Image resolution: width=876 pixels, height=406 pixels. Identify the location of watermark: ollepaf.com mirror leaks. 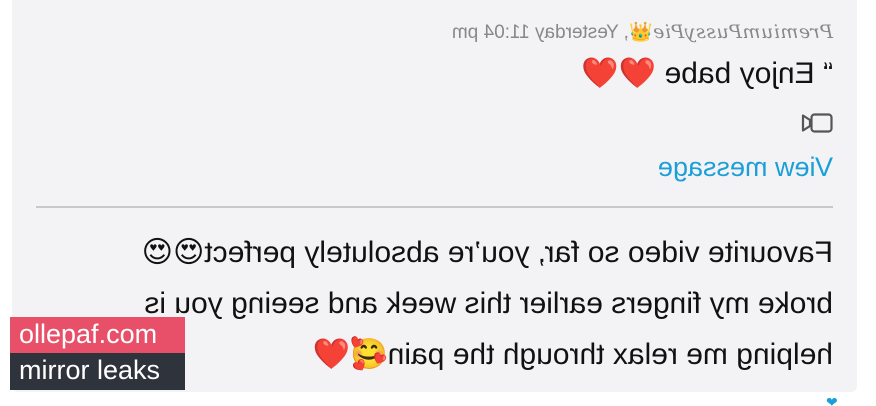
(97, 353).